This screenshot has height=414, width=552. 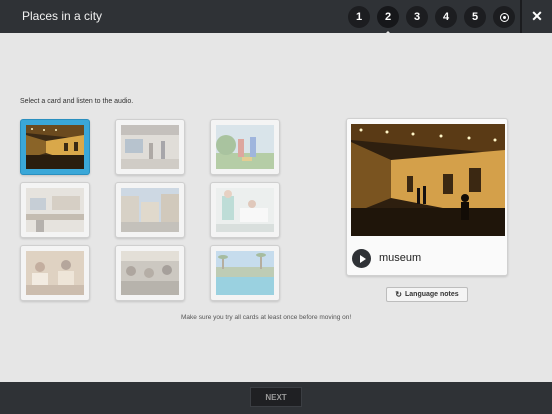 I want to click on park-thumbnail, so click(x=245, y=147).